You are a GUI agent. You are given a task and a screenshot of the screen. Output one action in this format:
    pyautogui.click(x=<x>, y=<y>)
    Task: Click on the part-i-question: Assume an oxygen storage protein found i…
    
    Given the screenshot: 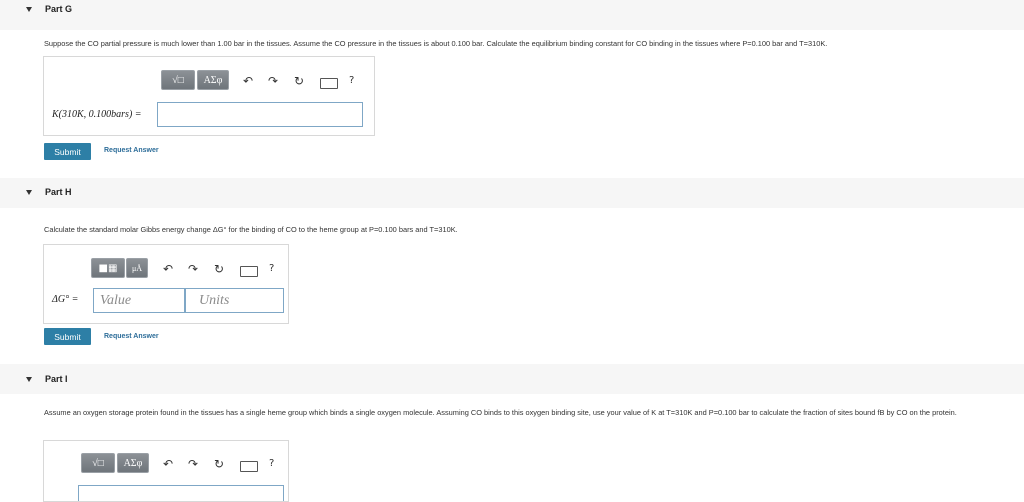 What is the action you would take?
    pyautogui.click(x=500, y=412)
    